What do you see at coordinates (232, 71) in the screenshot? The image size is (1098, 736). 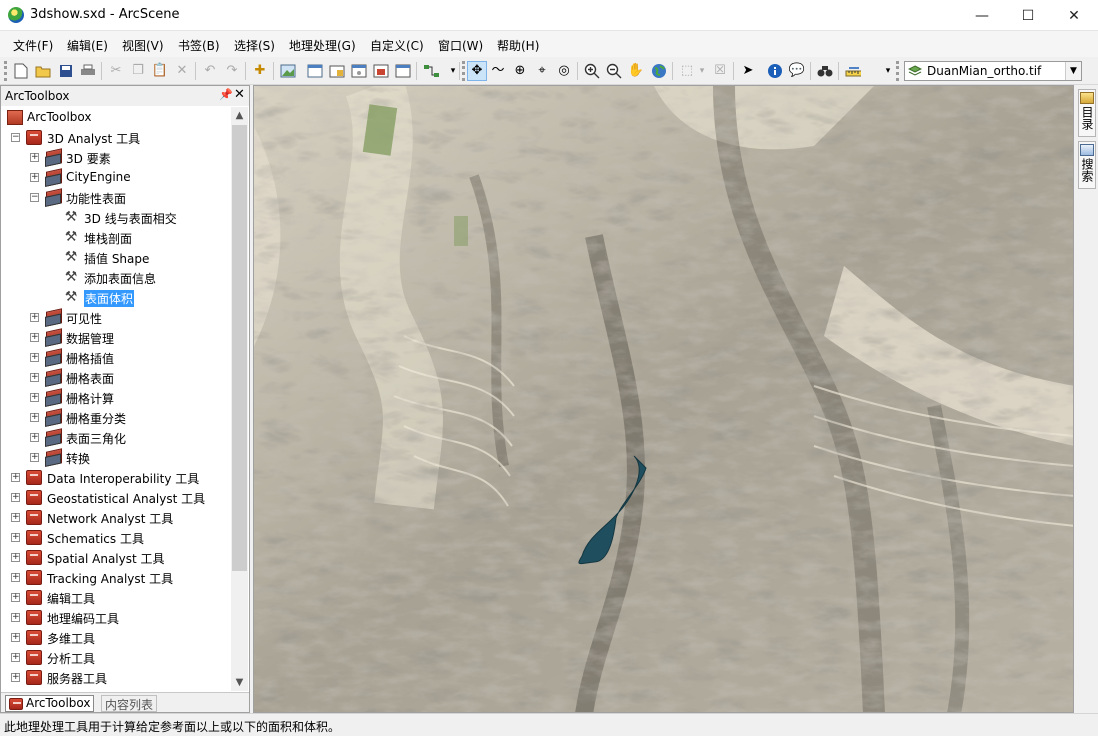 I see `redo-icon: ↷` at bounding box center [232, 71].